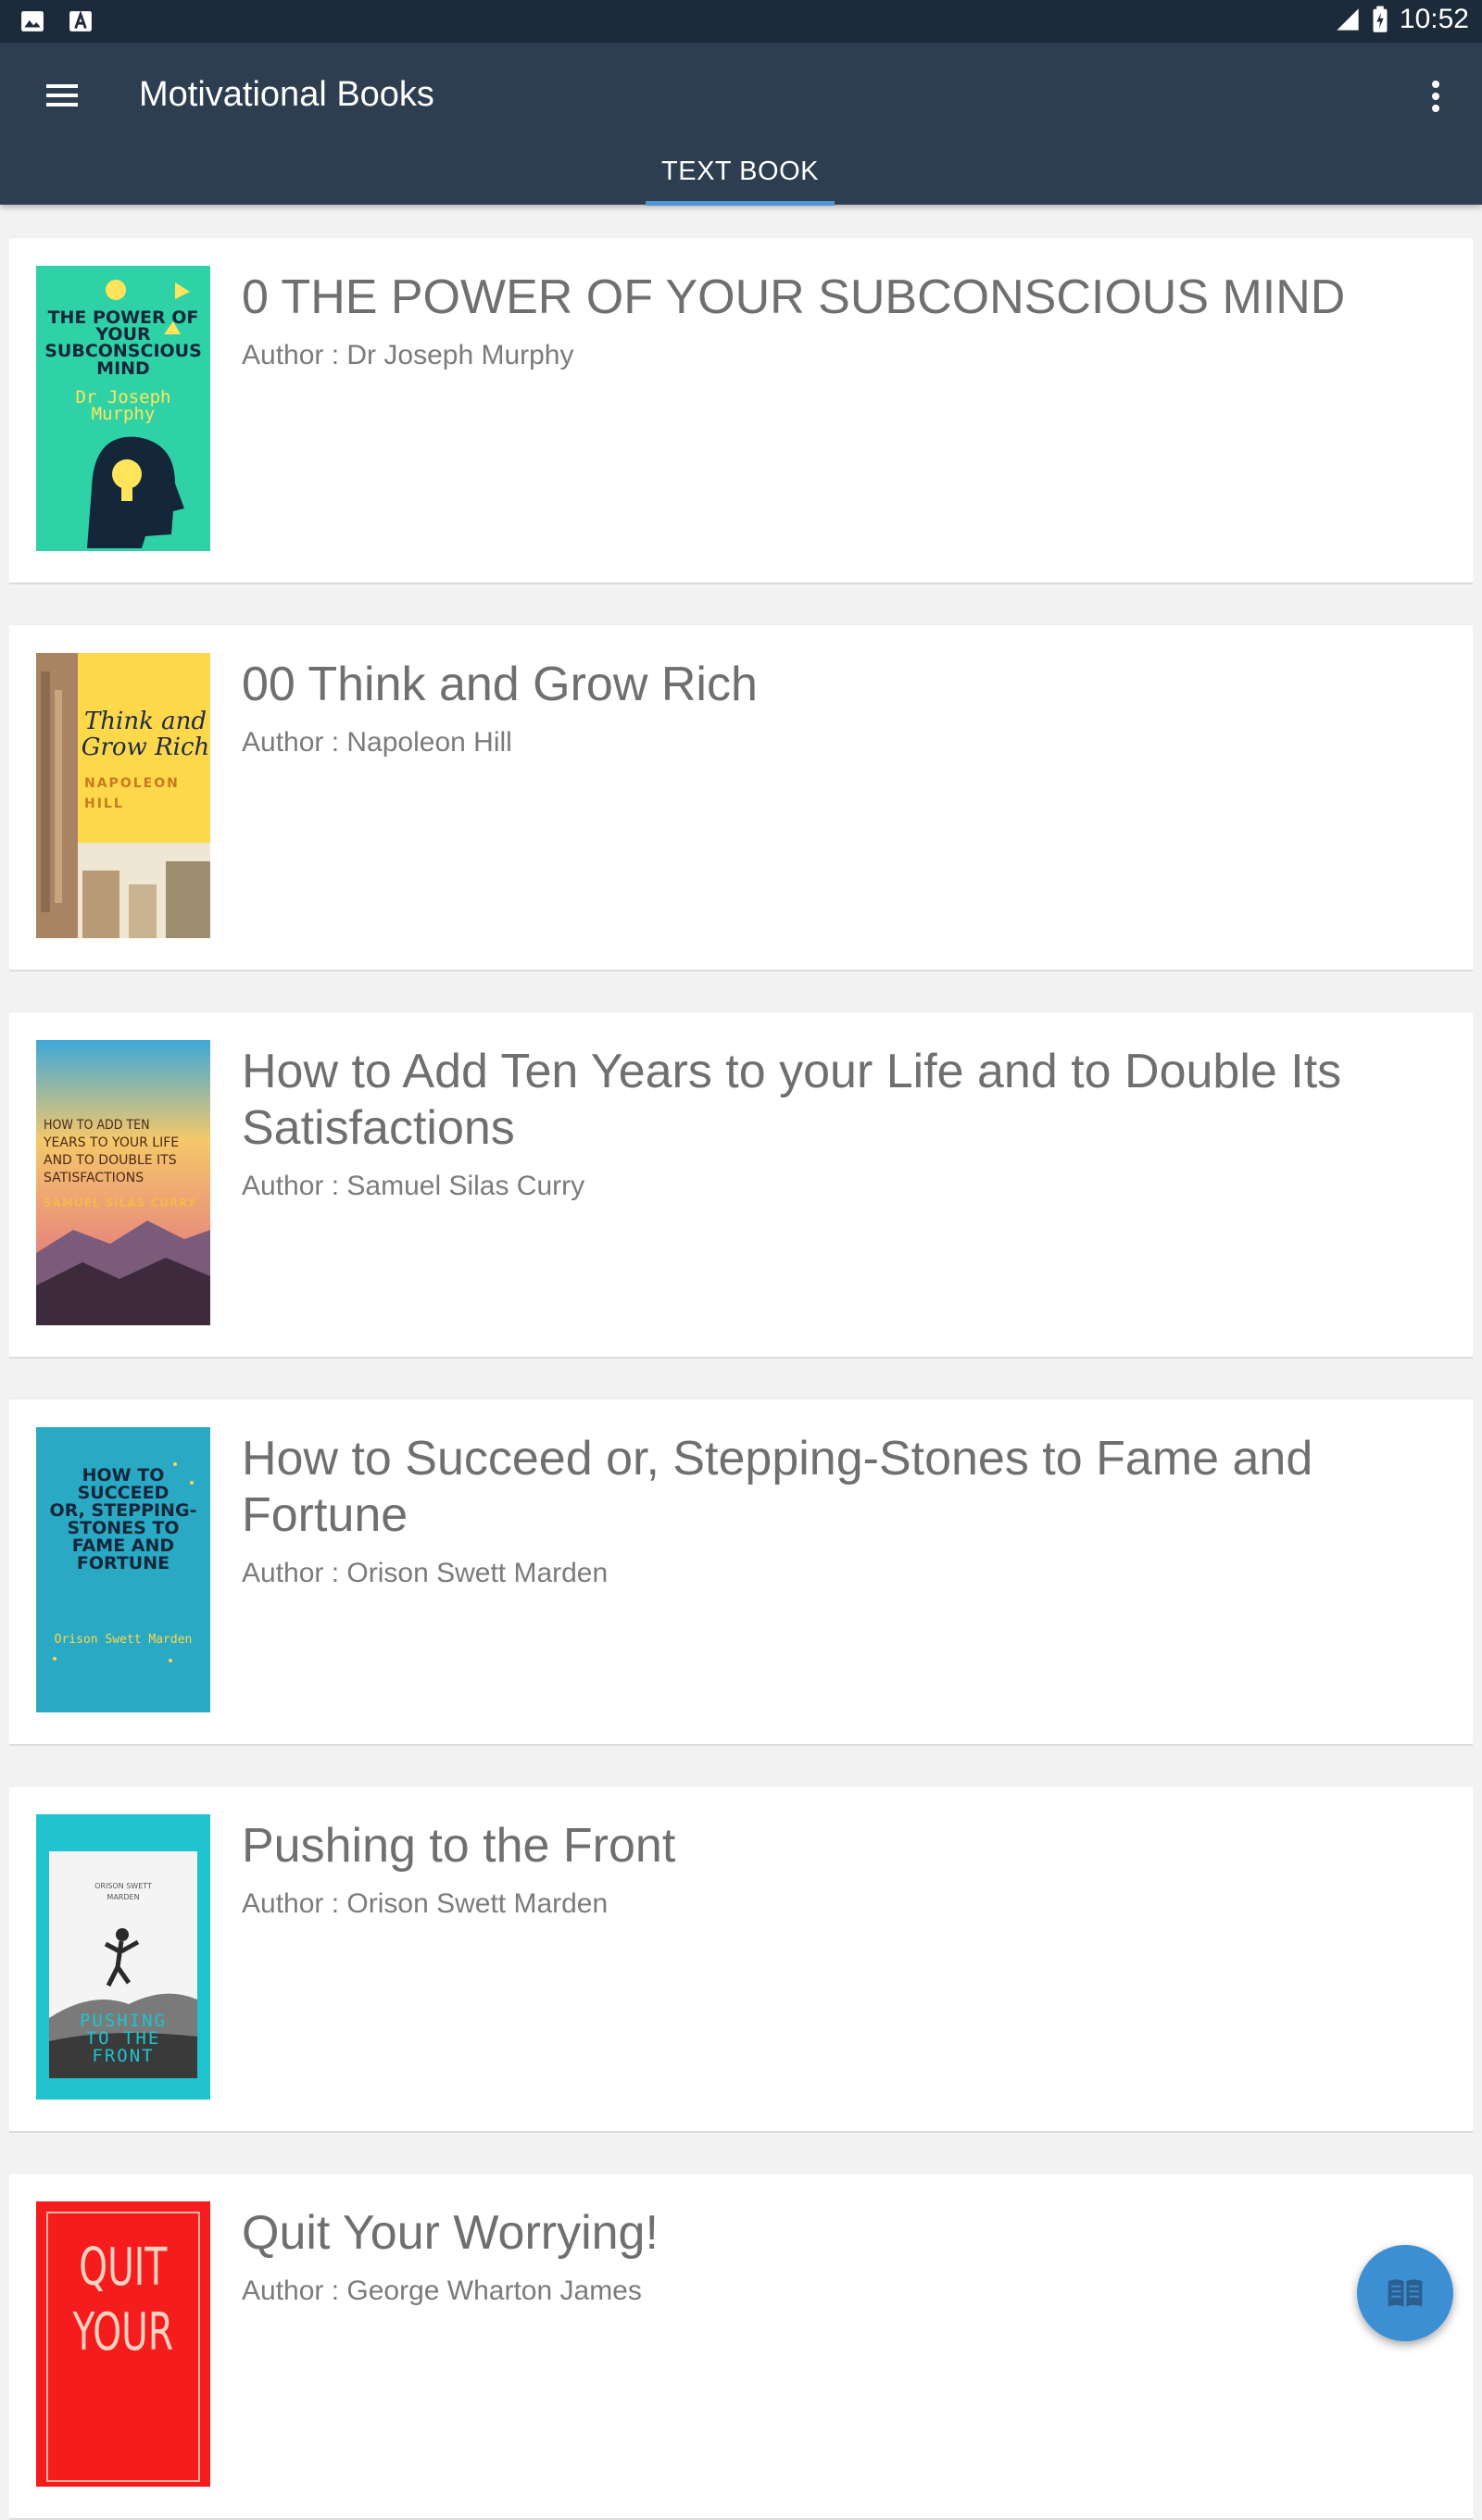 Image resolution: width=1482 pixels, height=2520 pixels. Describe the element at coordinates (146, 747) in the screenshot. I see `svg-text: Grow Rich` at that location.